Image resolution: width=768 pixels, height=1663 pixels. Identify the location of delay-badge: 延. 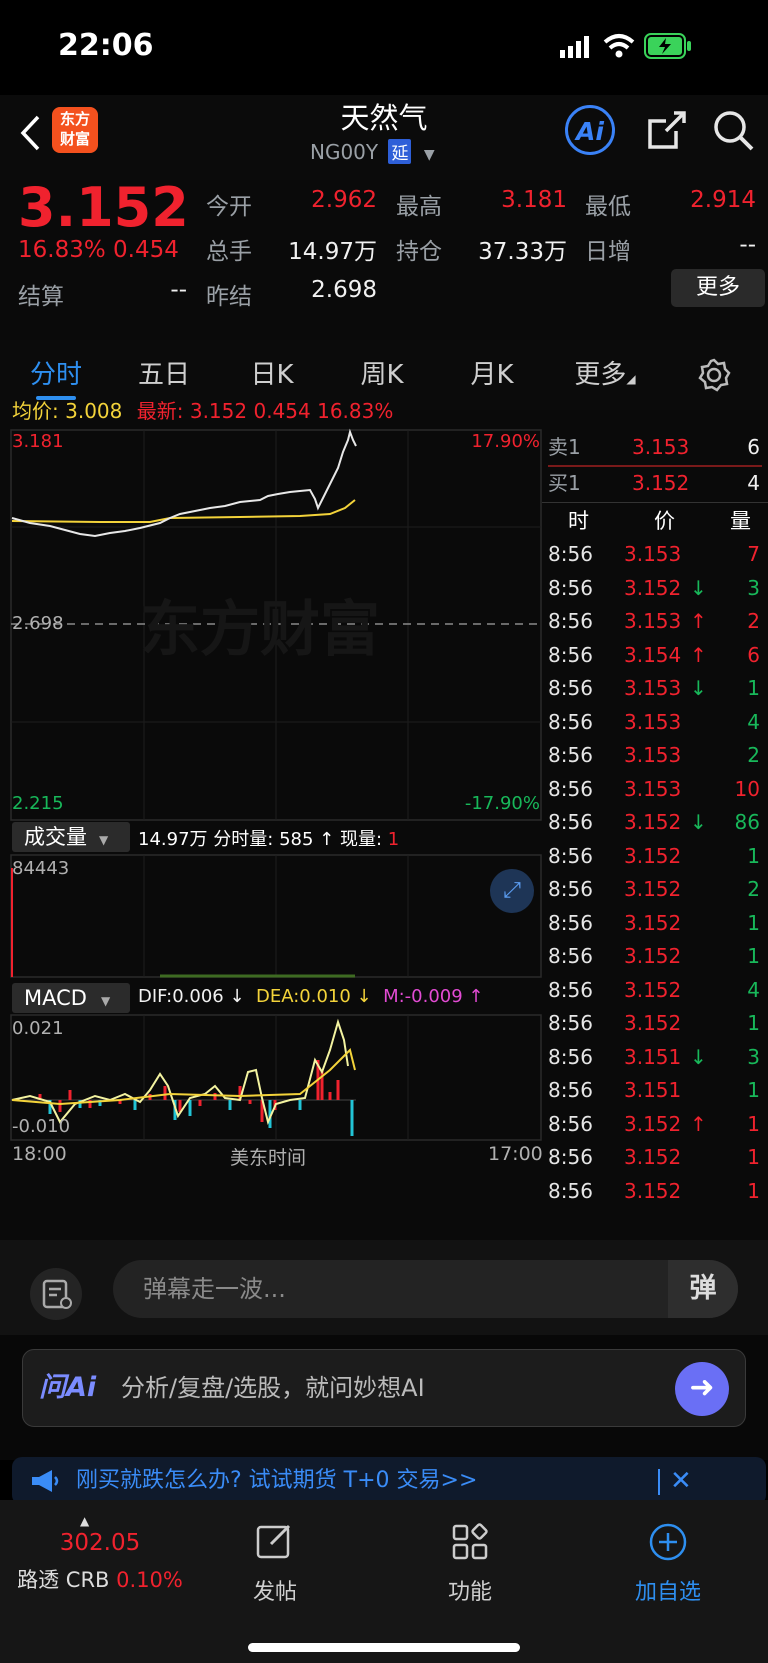
(400, 151).